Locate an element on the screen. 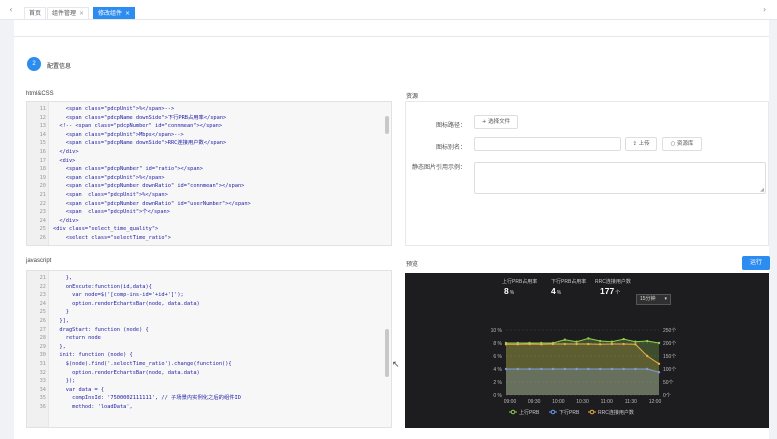 This screenshot has height=439, width=777. tab-label: 组件管理 is located at coordinates (64, 14).